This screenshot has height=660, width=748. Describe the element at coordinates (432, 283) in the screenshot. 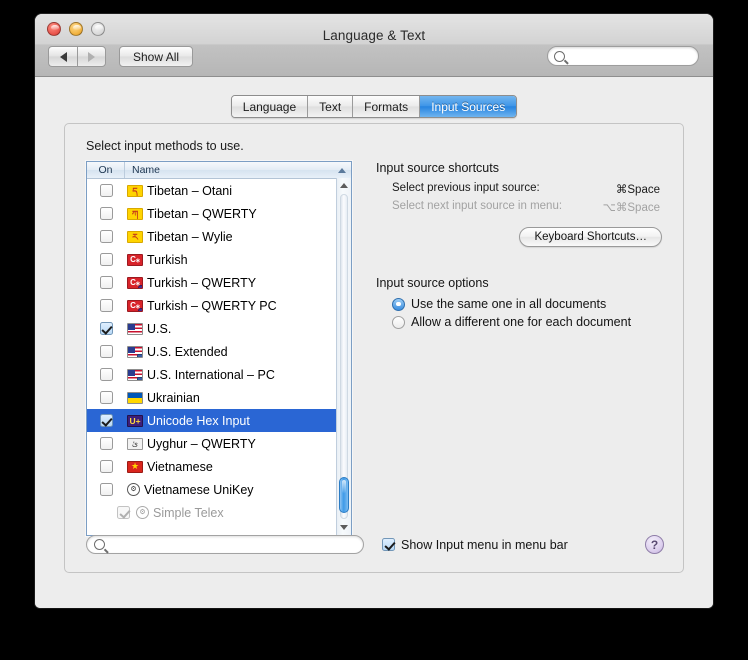

I see `options-section-title: Input source options` at that location.